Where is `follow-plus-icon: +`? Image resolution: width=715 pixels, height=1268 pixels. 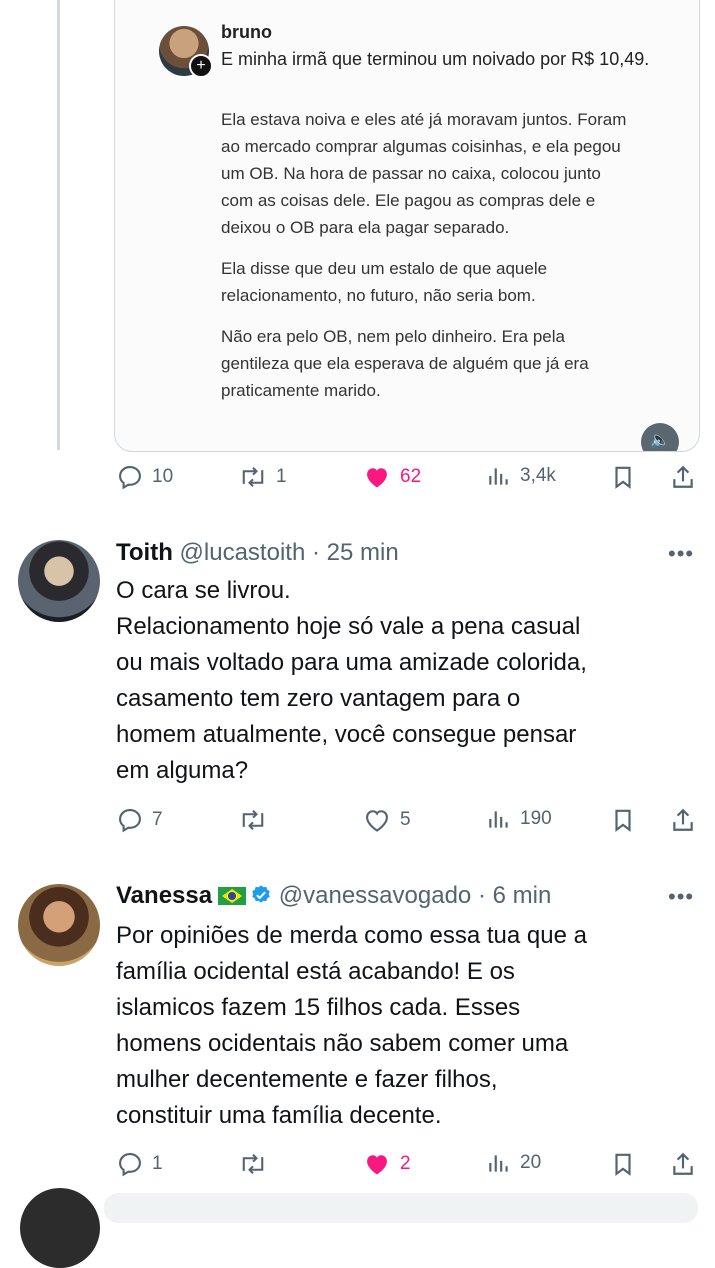
follow-plus-icon: + is located at coordinates (201, 66).